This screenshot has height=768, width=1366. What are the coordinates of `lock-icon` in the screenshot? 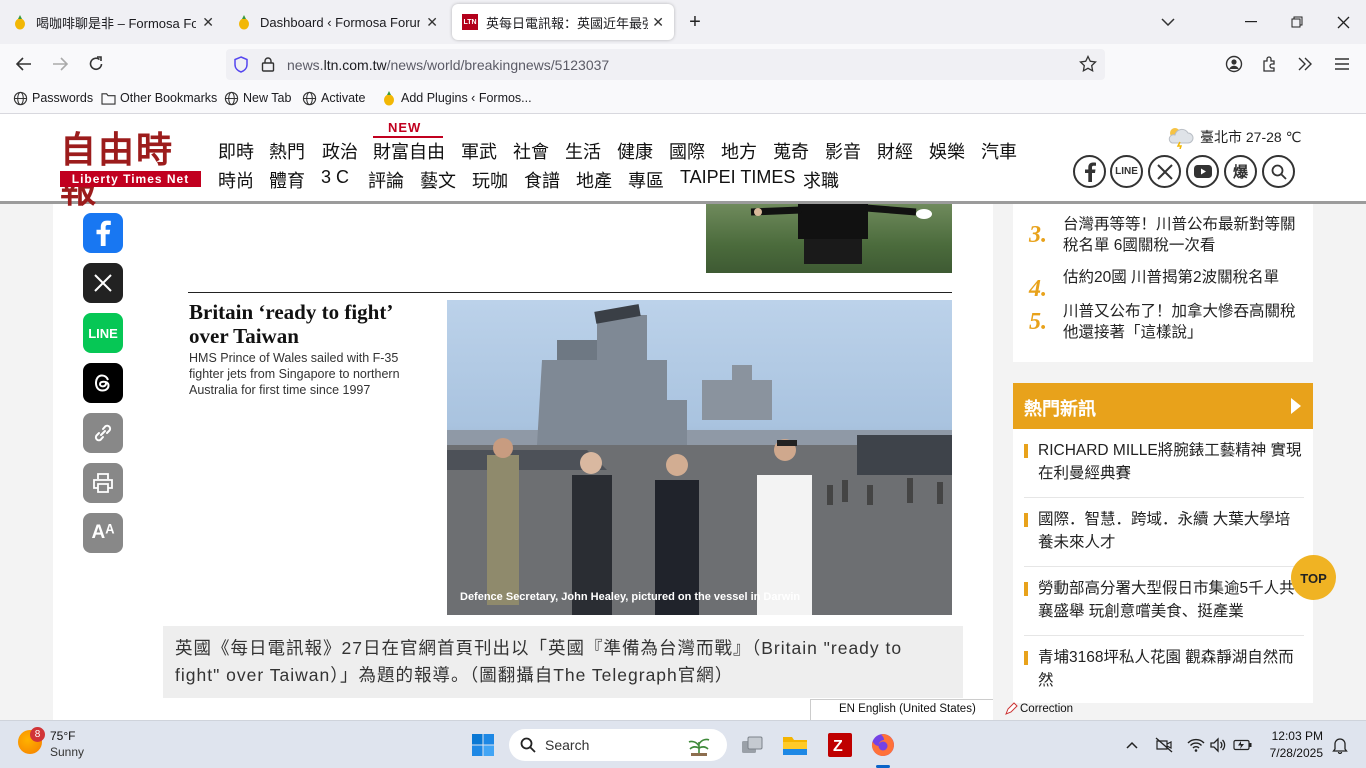 It's located at (268, 64).